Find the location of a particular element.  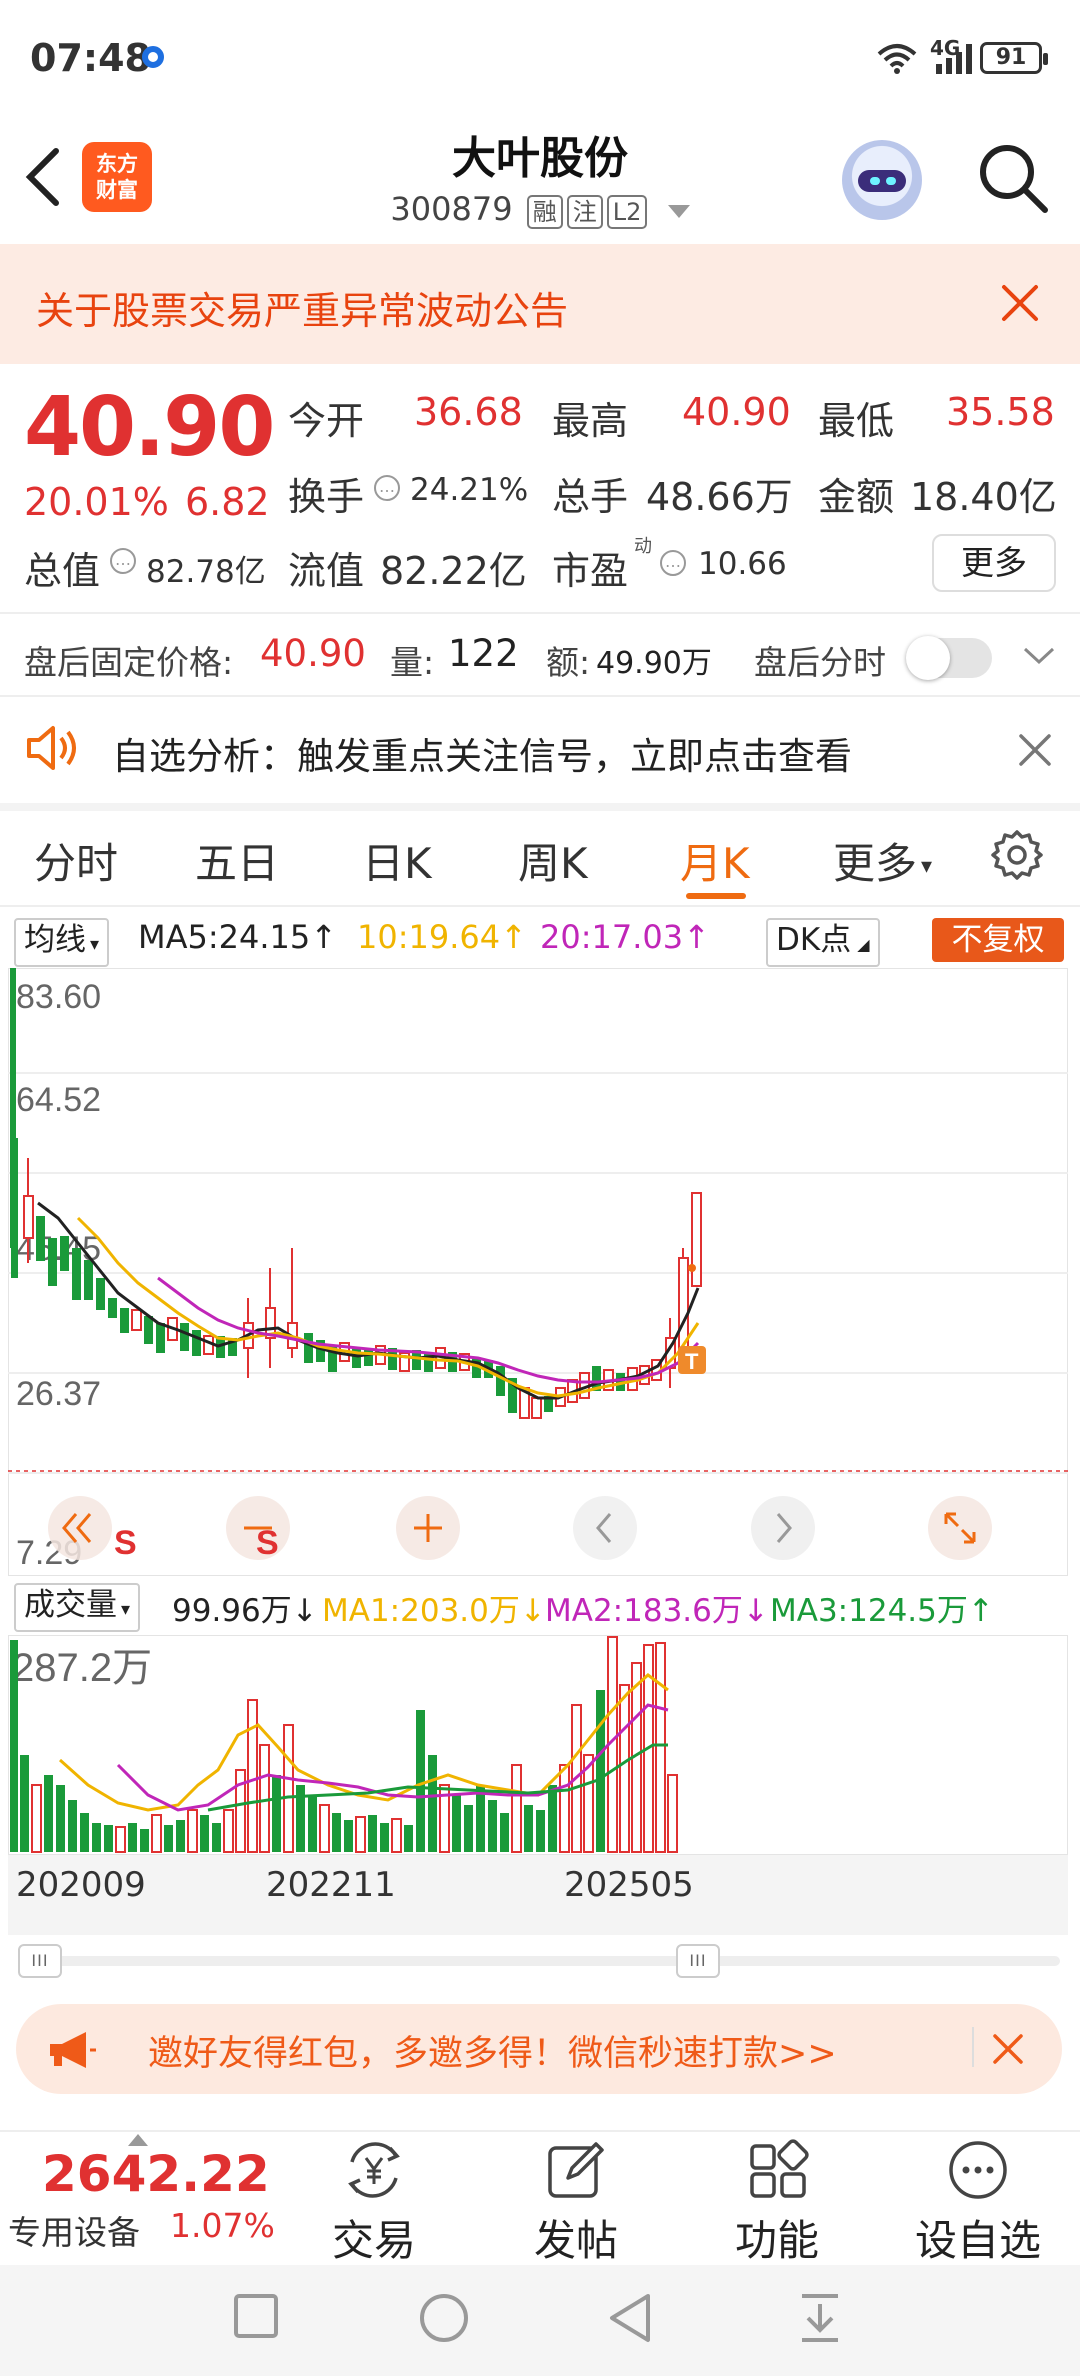

volume-selector: 成交量 ▾ is located at coordinates (77, 1607).